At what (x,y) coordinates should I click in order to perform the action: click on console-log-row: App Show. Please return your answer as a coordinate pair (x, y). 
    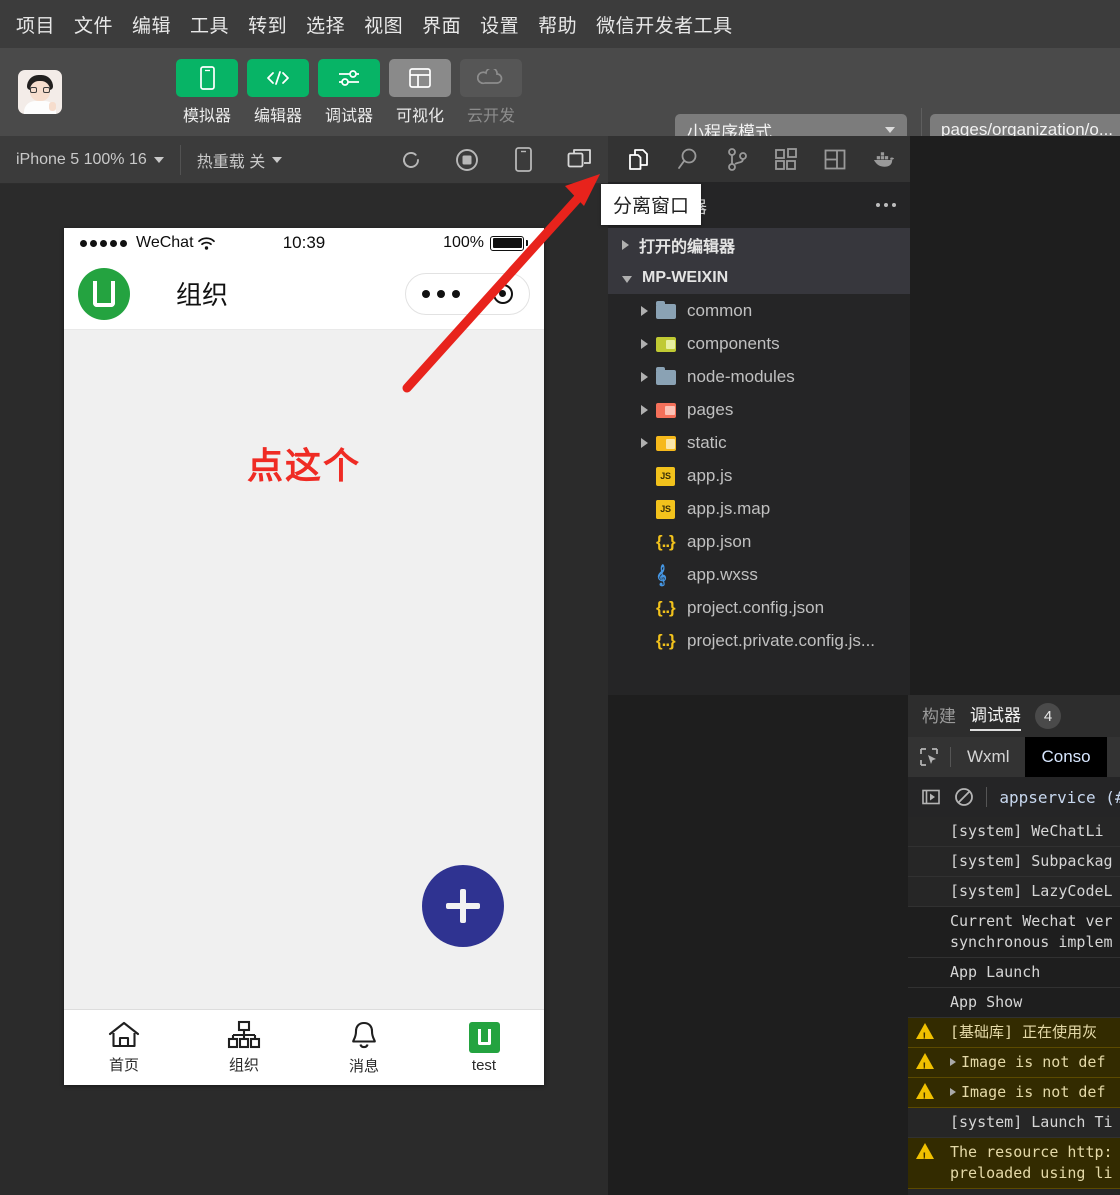
    Looking at the image, I should click on (1014, 1003).